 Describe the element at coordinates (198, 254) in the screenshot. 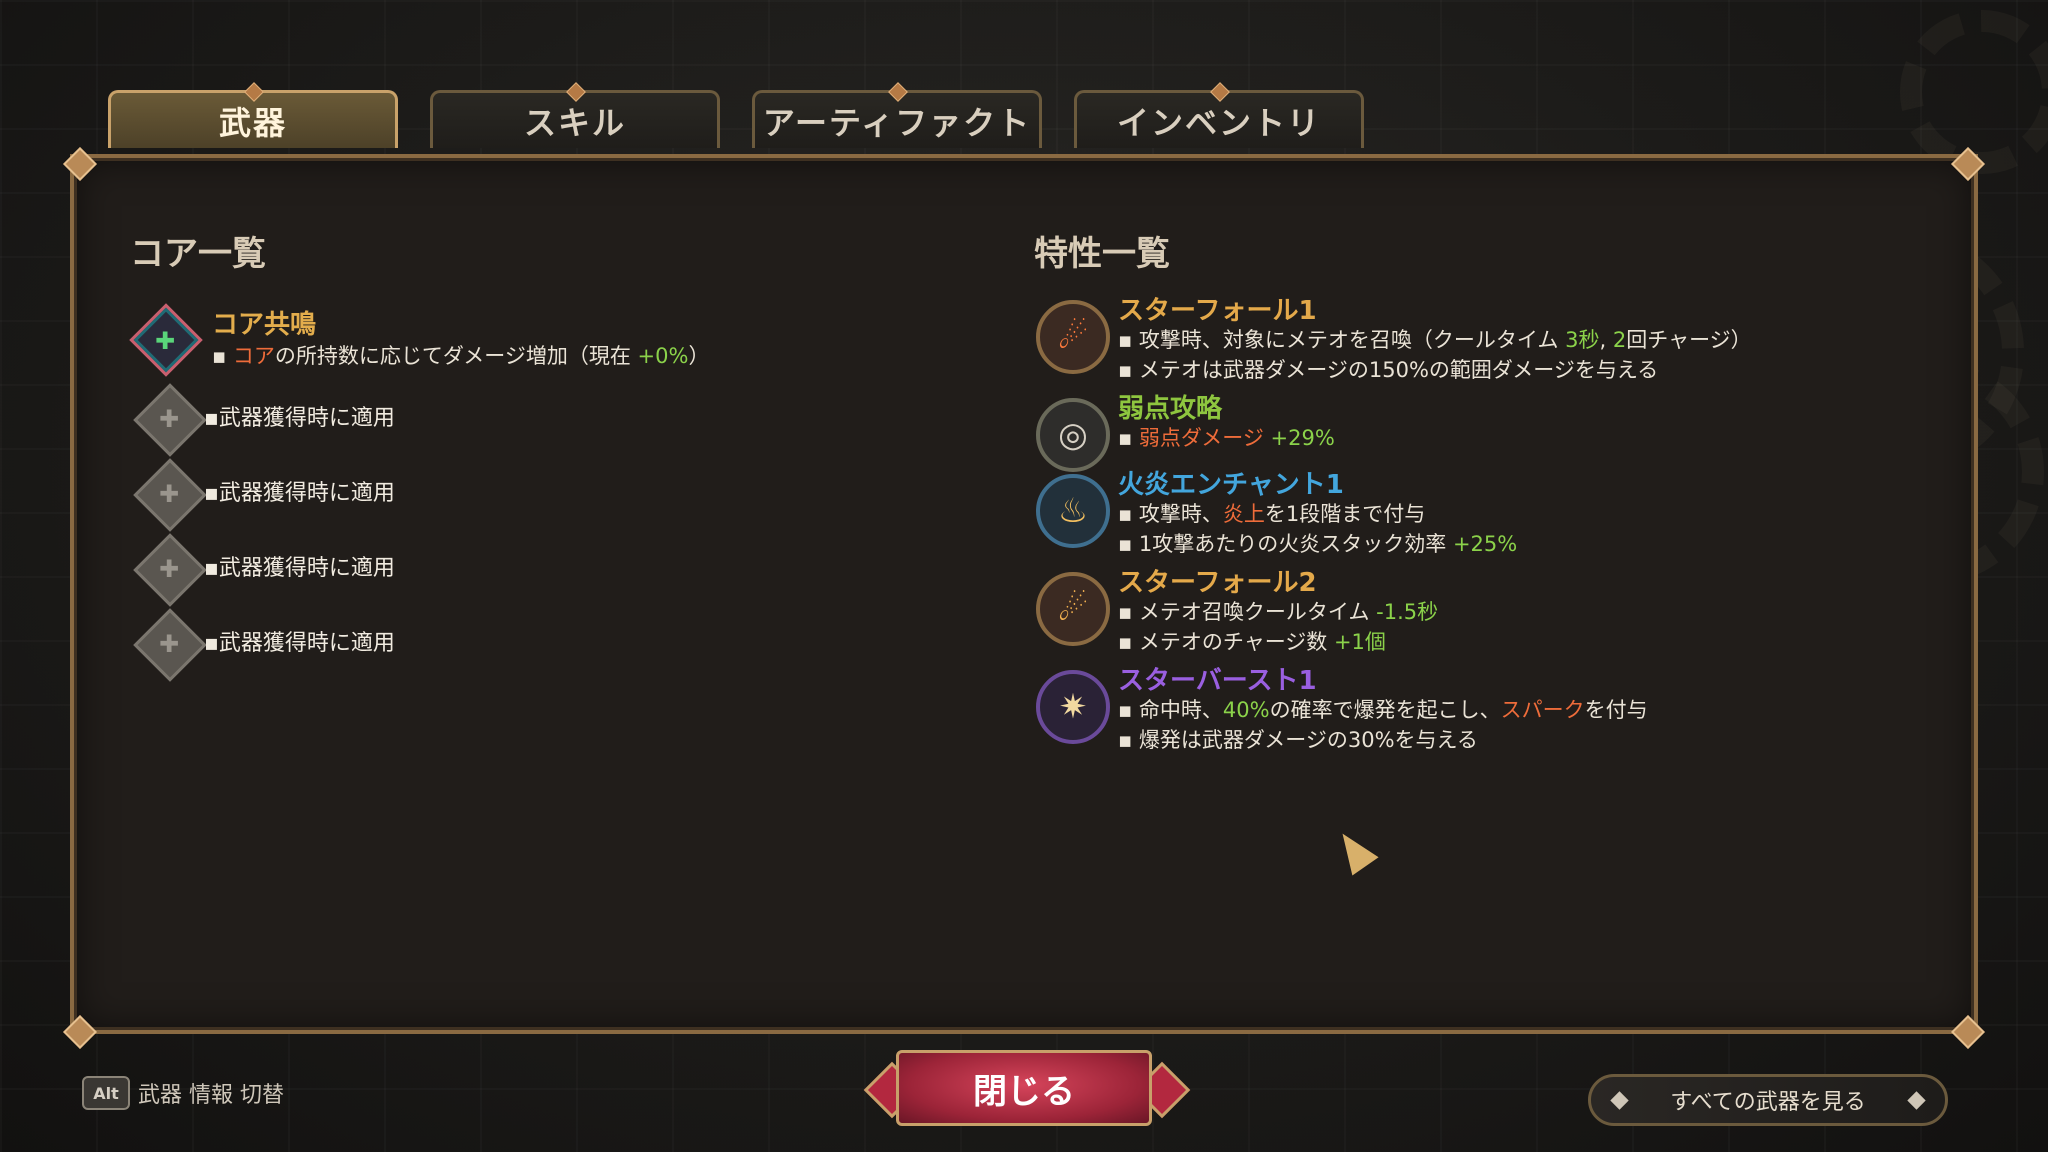

I see `core-list-title: コア一覧` at that location.